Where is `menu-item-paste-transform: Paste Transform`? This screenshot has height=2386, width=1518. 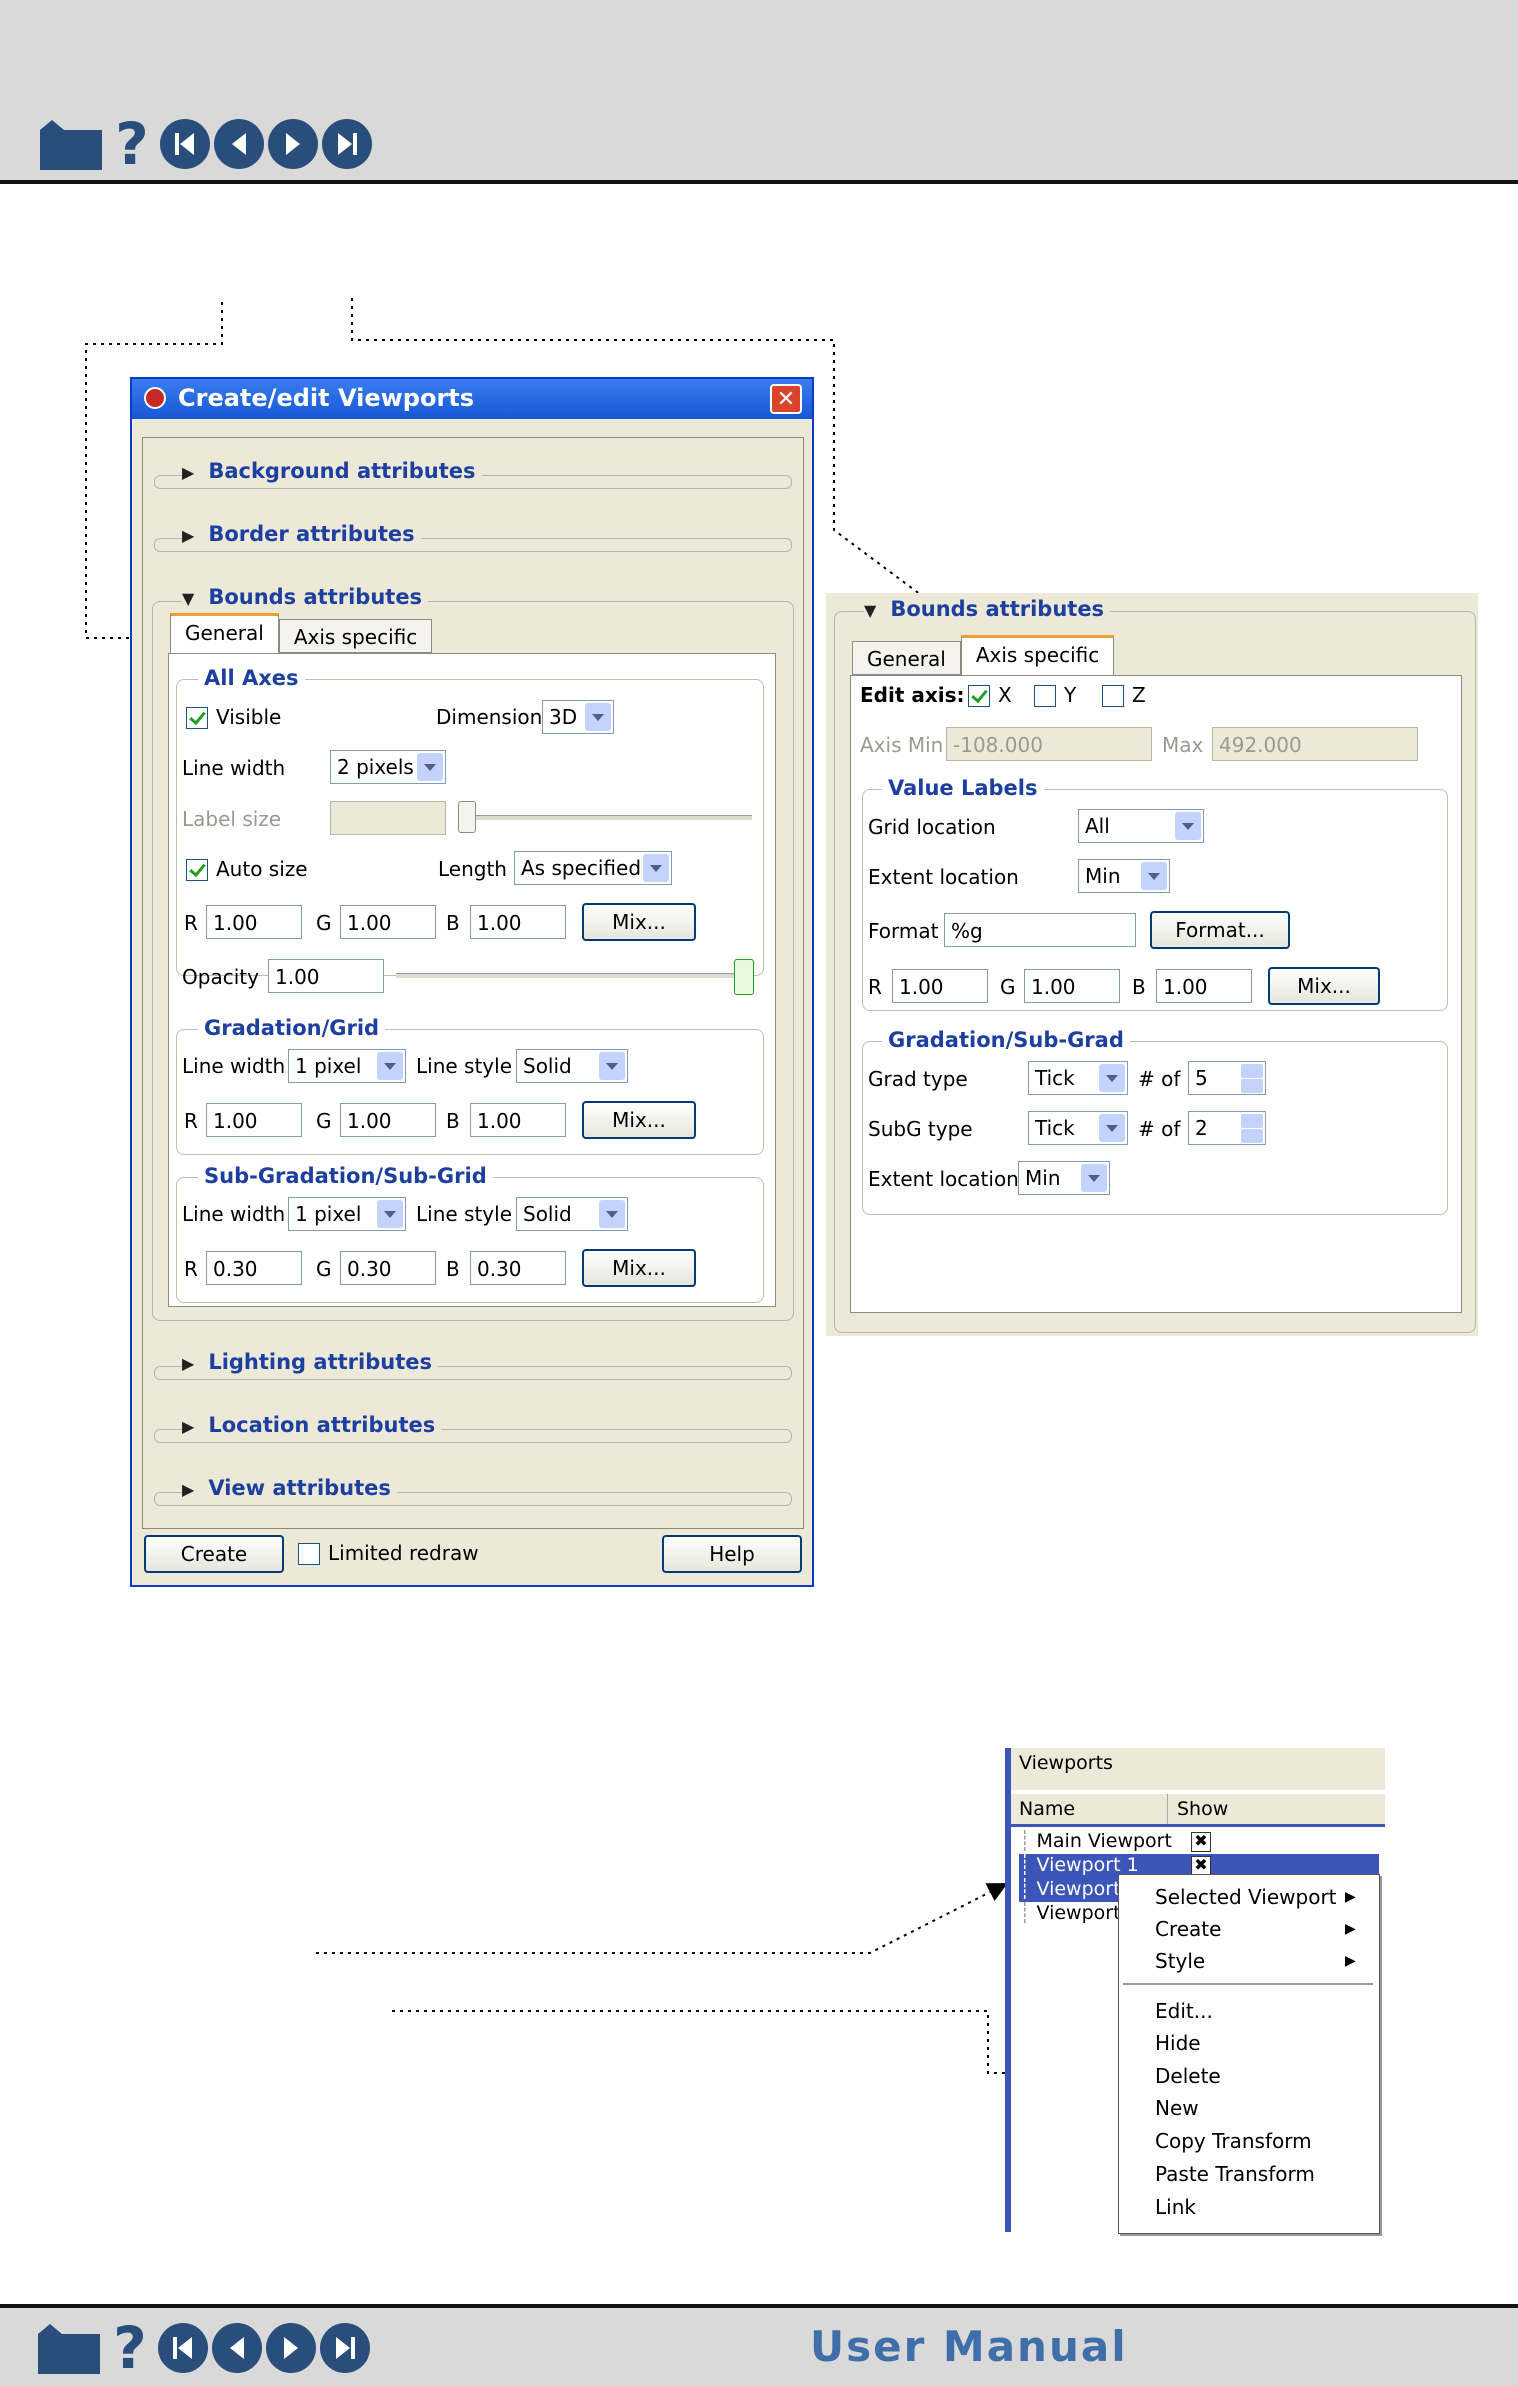 menu-item-paste-transform: Paste Transform is located at coordinates (1235, 2174).